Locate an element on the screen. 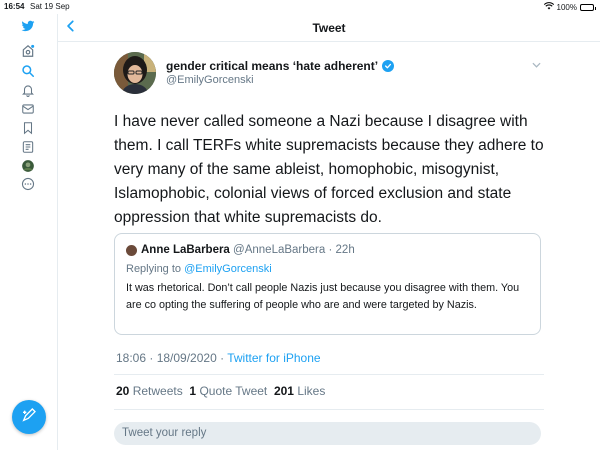 The height and width of the screenshot is (450, 600). compose-icon is located at coordinates (29, 417).